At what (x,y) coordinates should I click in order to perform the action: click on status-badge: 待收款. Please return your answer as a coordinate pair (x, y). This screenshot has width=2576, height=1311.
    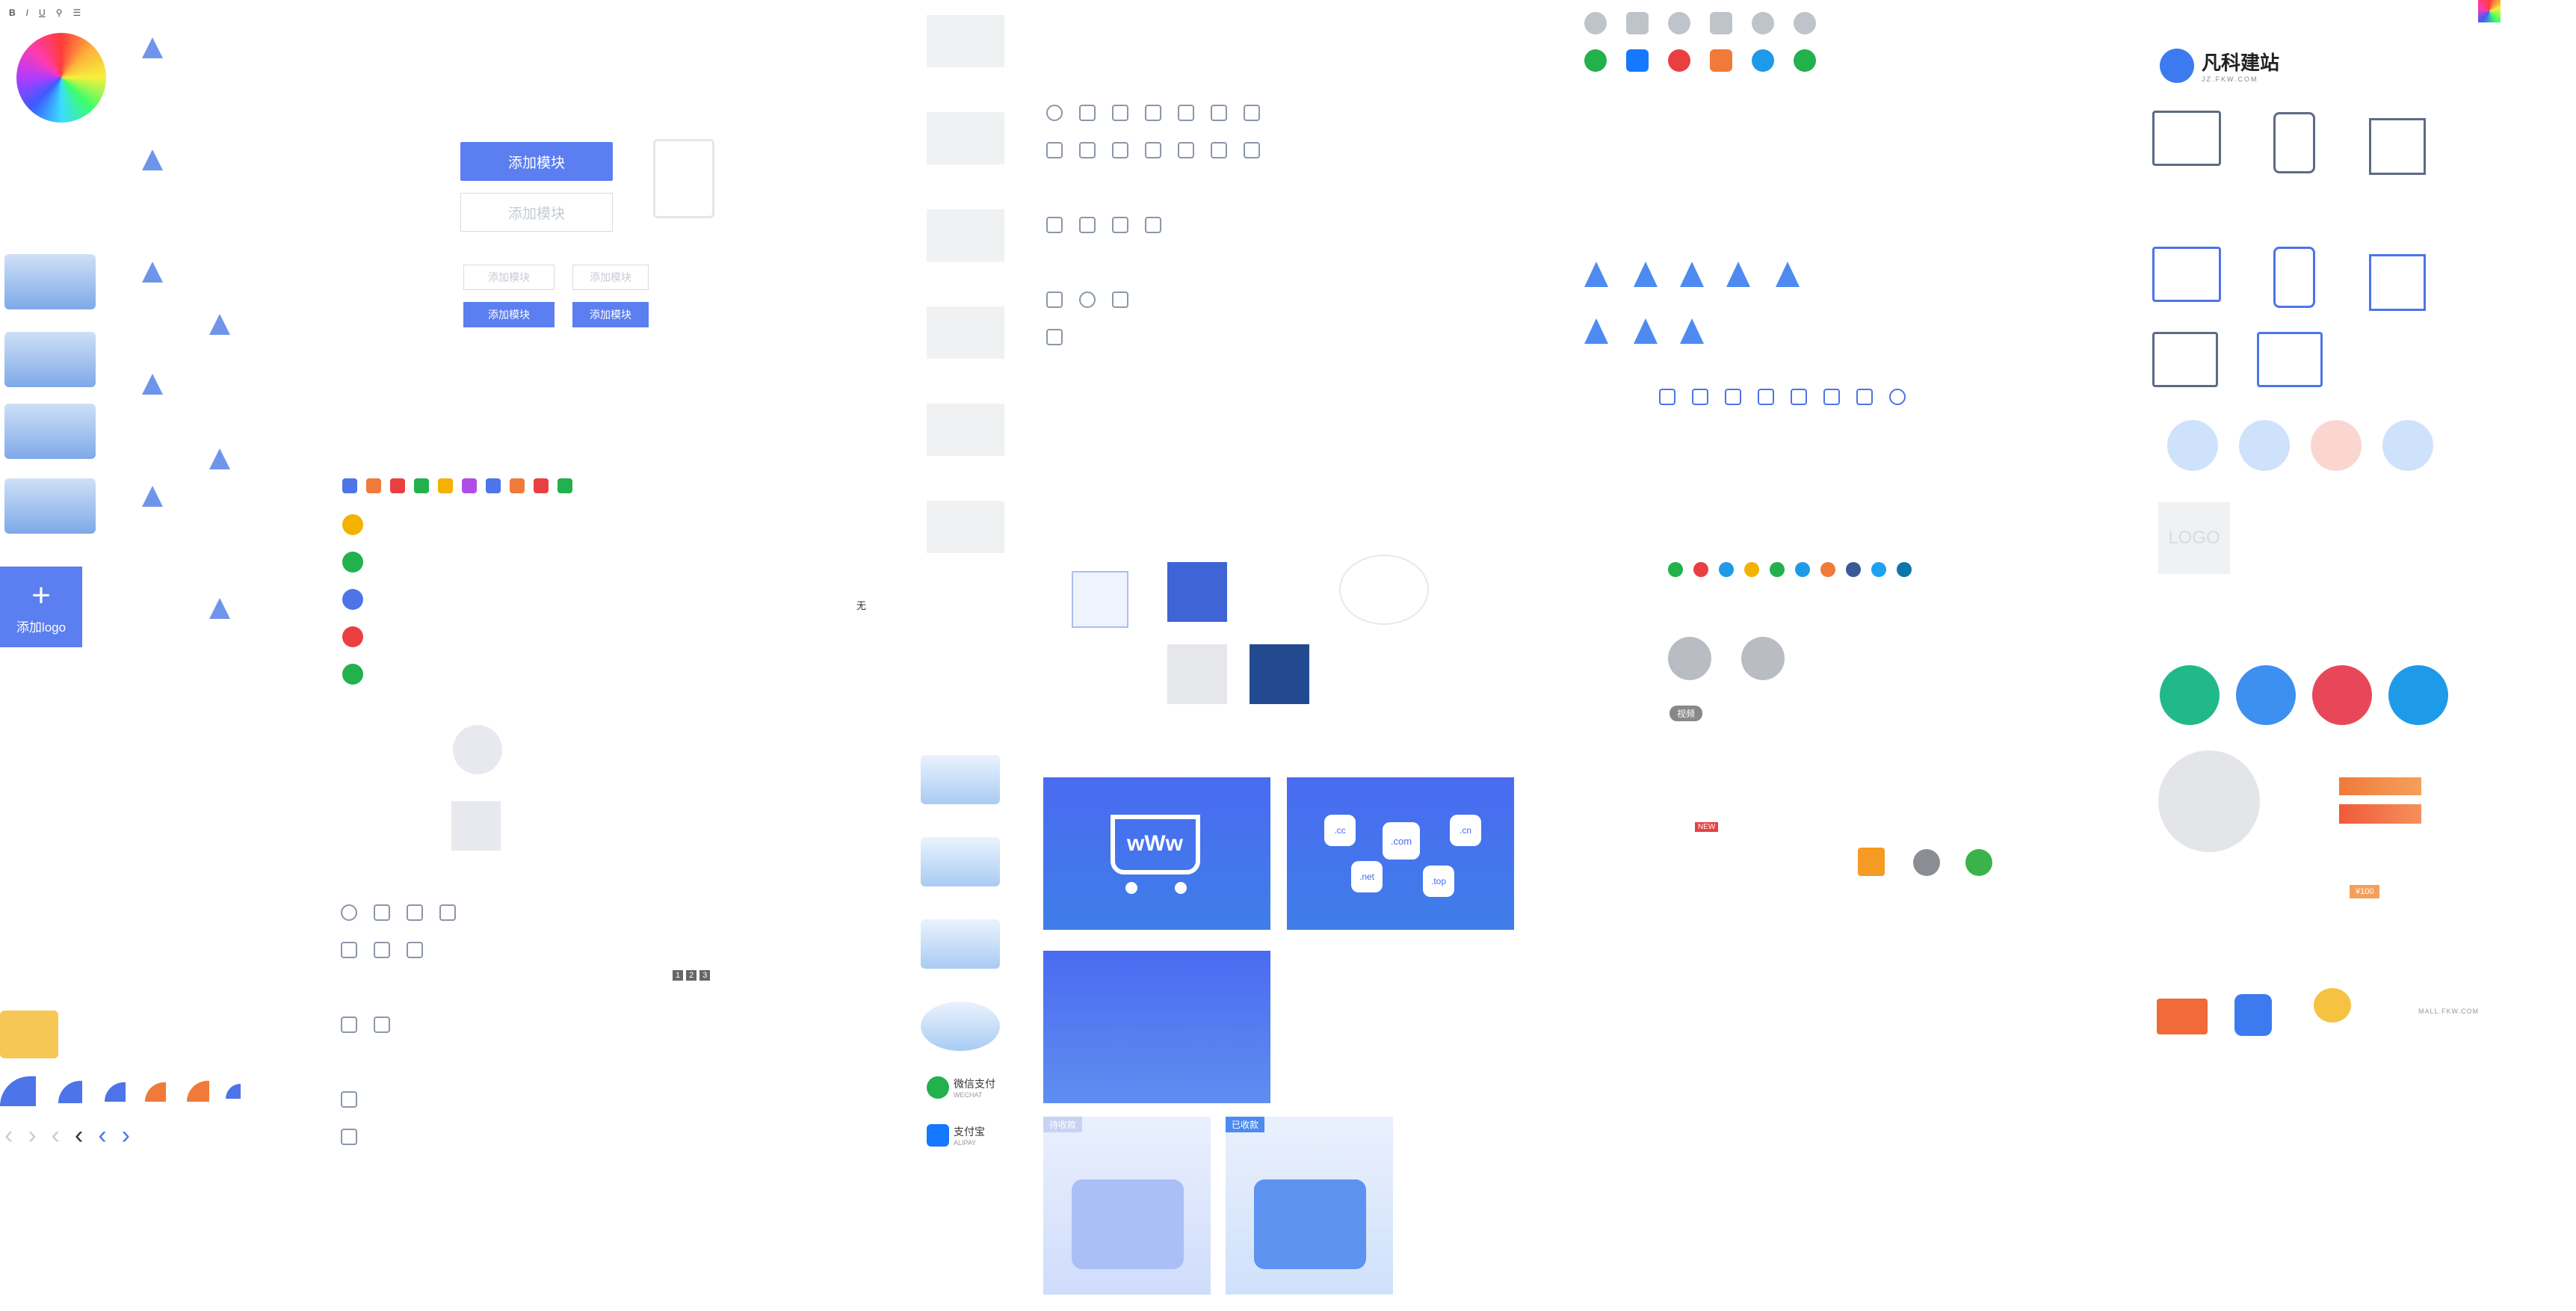
    Looking at the image, I should click on (1063, 1124).